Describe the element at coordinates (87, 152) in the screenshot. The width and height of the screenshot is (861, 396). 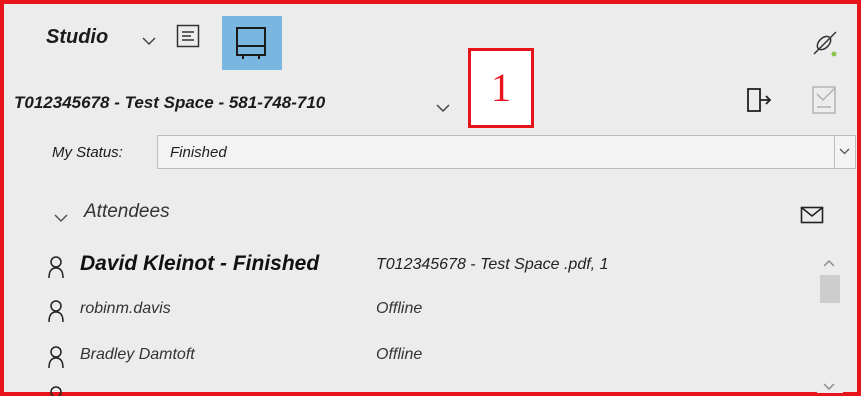
I see `status-label: My Status:` at that location.